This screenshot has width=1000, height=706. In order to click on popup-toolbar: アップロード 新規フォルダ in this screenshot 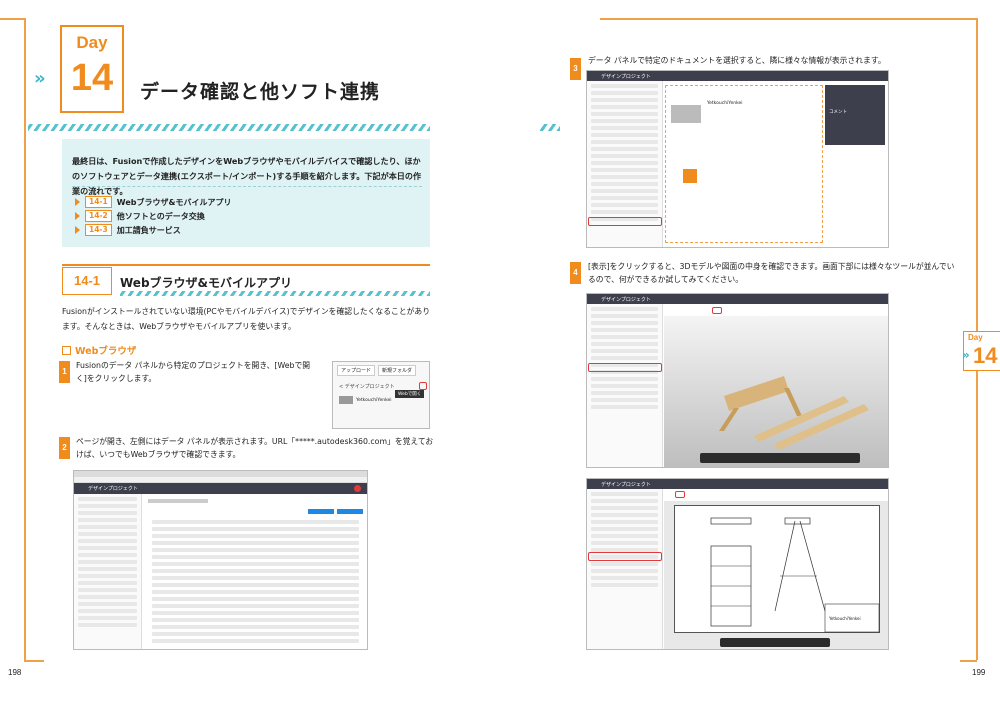, I will do `click(381, 370)`.